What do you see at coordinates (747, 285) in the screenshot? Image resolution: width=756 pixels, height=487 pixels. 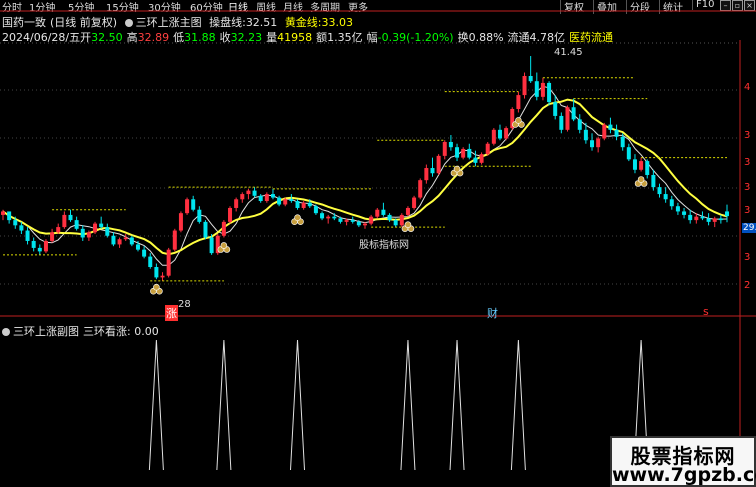 I see `price-tick: 2` at bounding box center [747, 285].